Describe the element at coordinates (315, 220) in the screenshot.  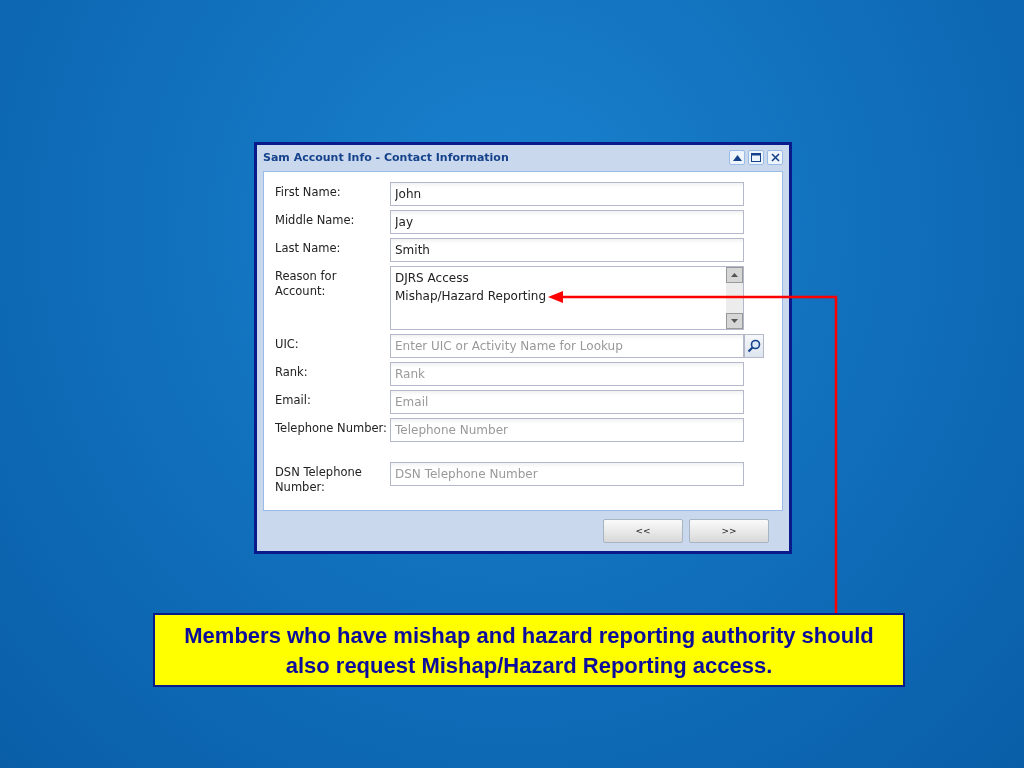
I see `field-label: Middle Name:` at that location.